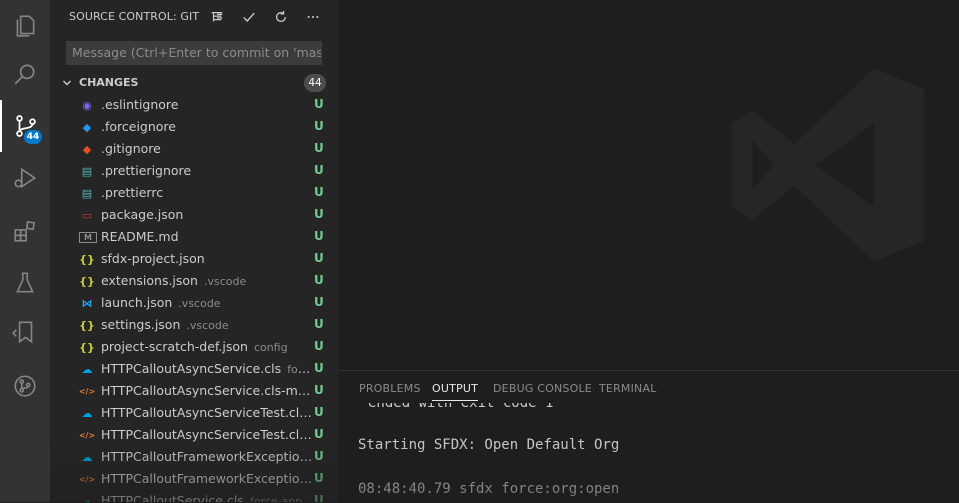  I want to click on git-graph-icon, so click(25, 386).